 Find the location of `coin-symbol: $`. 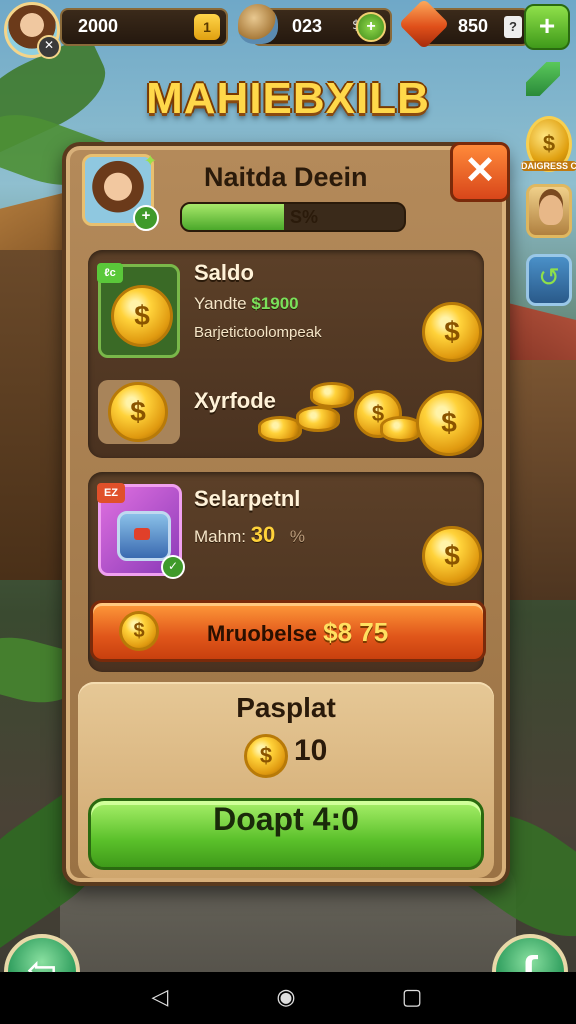

coin-symbol: $ is located at coordinates (549, 143).